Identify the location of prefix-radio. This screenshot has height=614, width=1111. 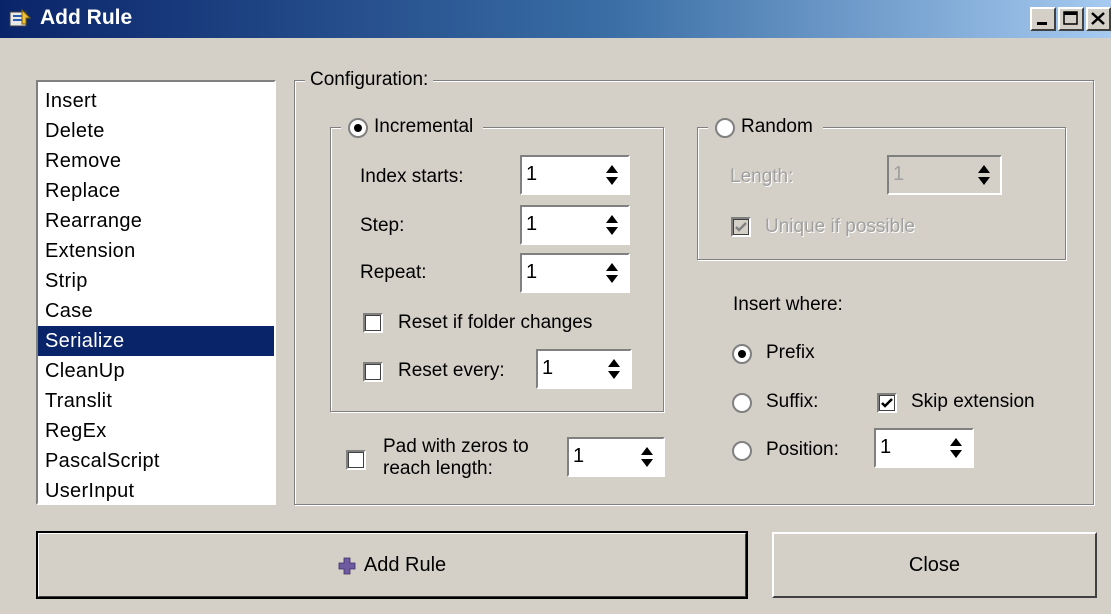
(742, 354).